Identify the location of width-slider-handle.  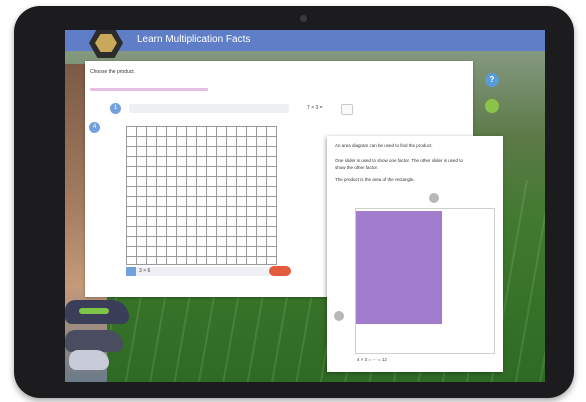
(434, 198).